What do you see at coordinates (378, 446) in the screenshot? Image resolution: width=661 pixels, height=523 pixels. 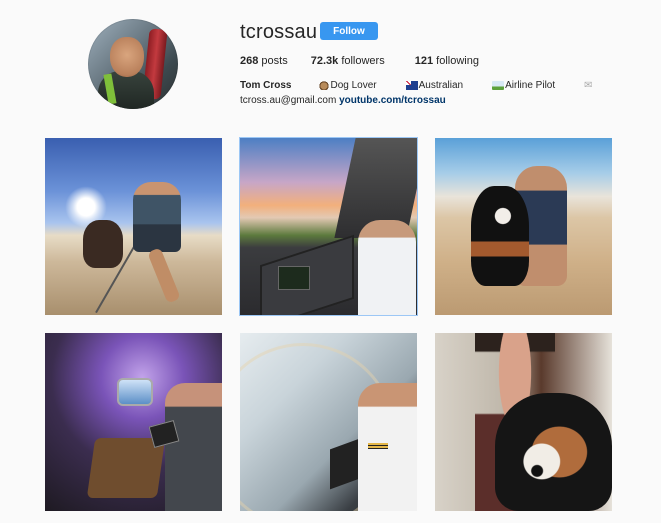 I see `pilot-epaulette` at bounding box center [378, 446].